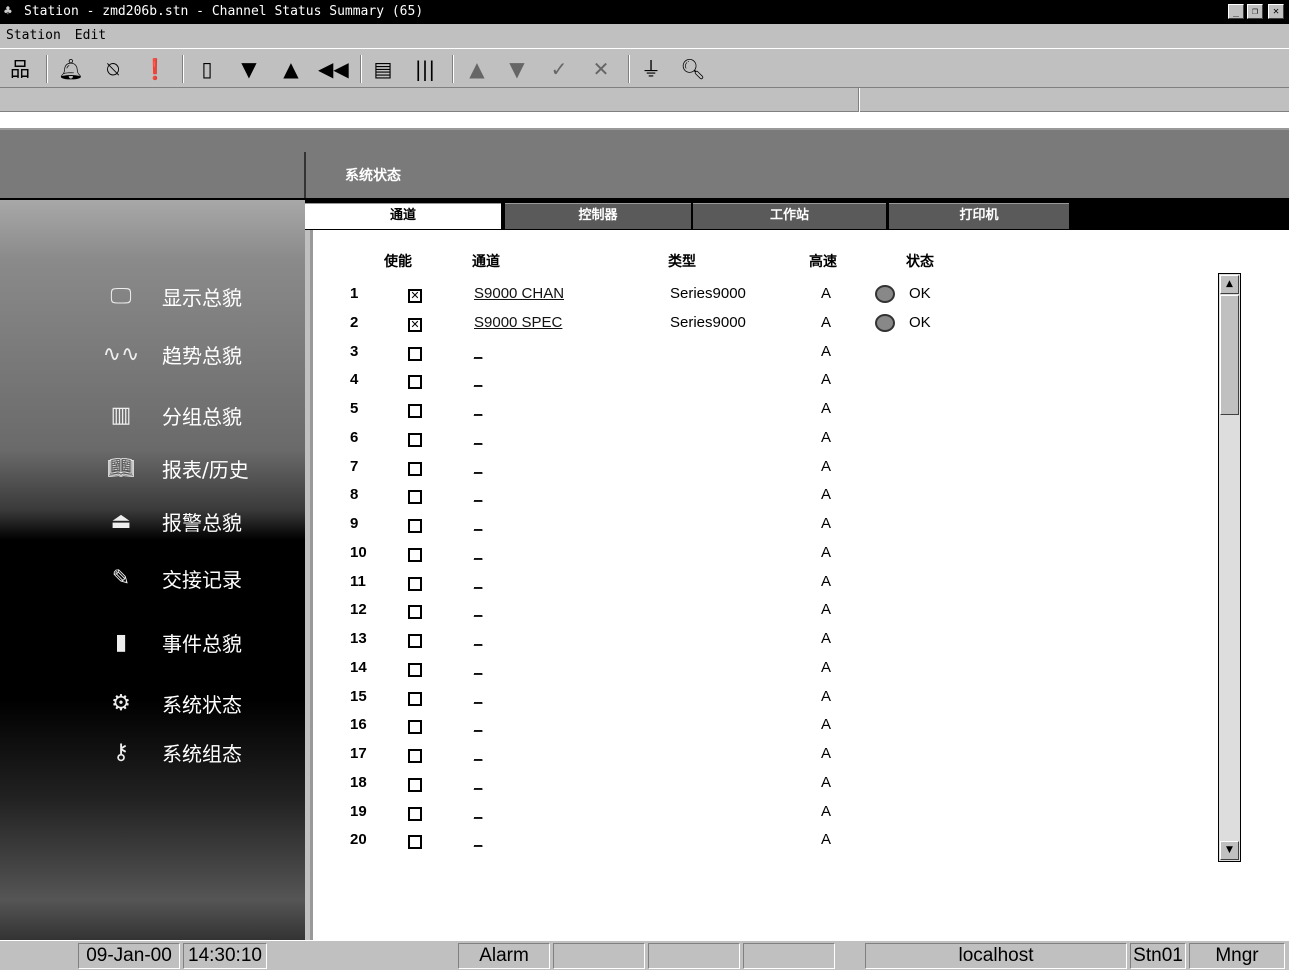 This screenshot has width=1289, height=970. Describe the element at coordinates (660, 327) in the screenshot. I see `table-row: 2 ✕ S9000 SPEC Series9000 A OK` at that location.